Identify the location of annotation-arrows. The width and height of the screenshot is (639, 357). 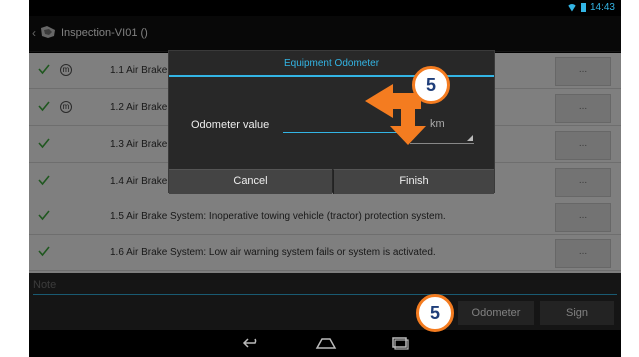
(395, 114).